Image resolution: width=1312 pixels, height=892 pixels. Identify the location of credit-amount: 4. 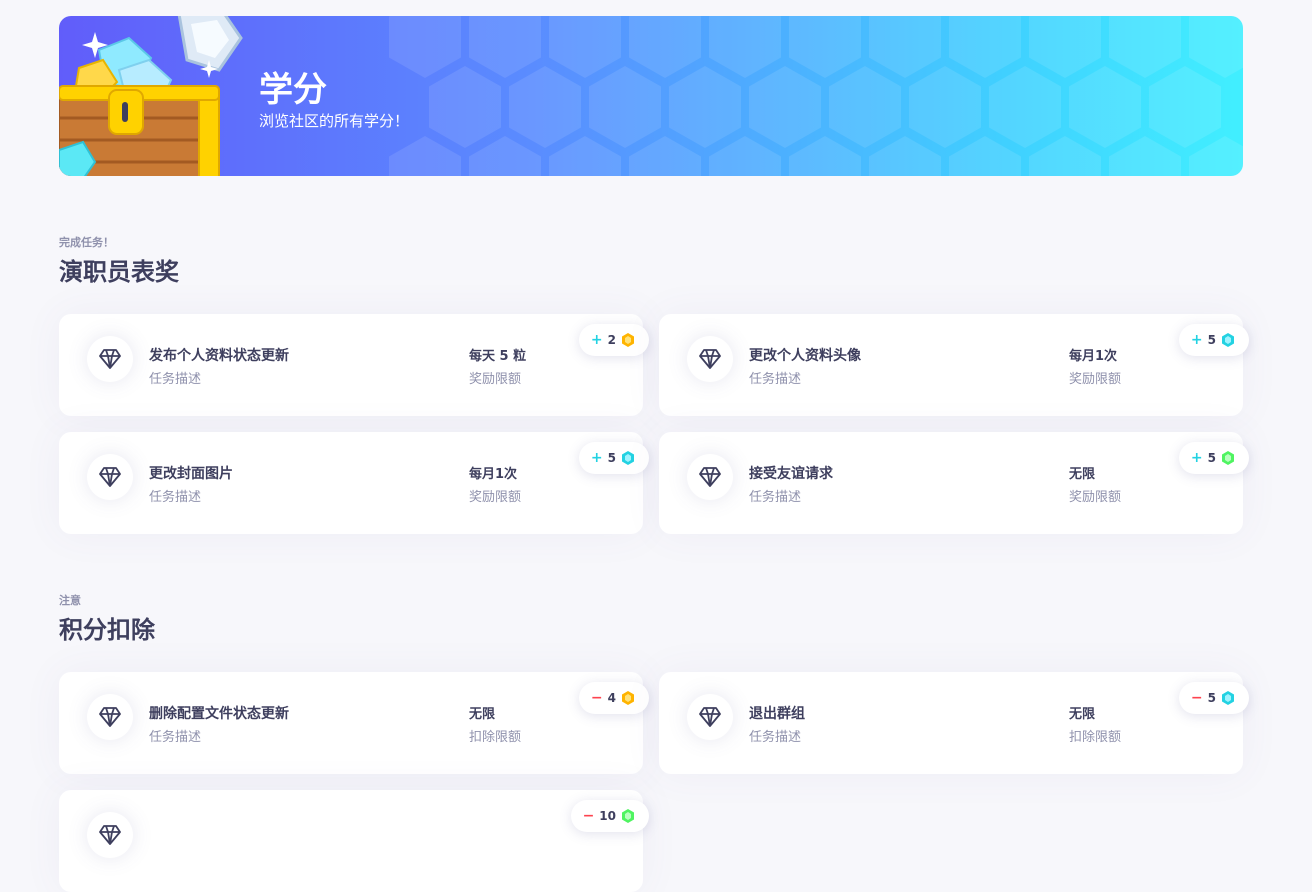
(611, 698).